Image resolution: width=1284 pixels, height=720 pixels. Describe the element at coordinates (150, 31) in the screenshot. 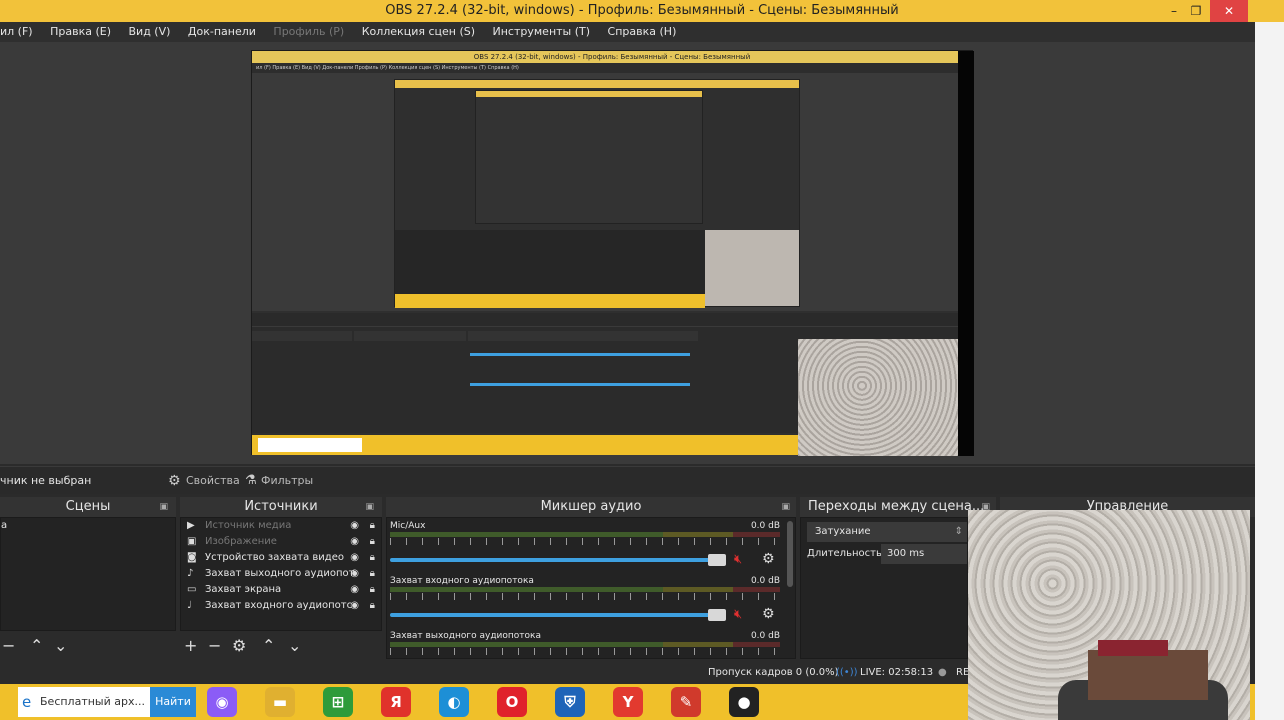

I see `menu-view: Вид (V)` at that location.